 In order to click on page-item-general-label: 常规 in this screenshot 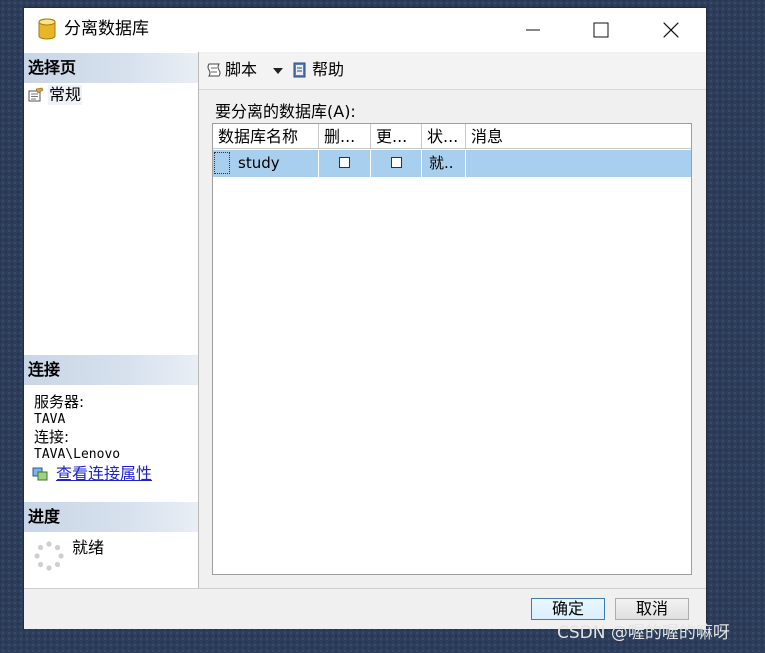, I will do `click(65, 95)`.